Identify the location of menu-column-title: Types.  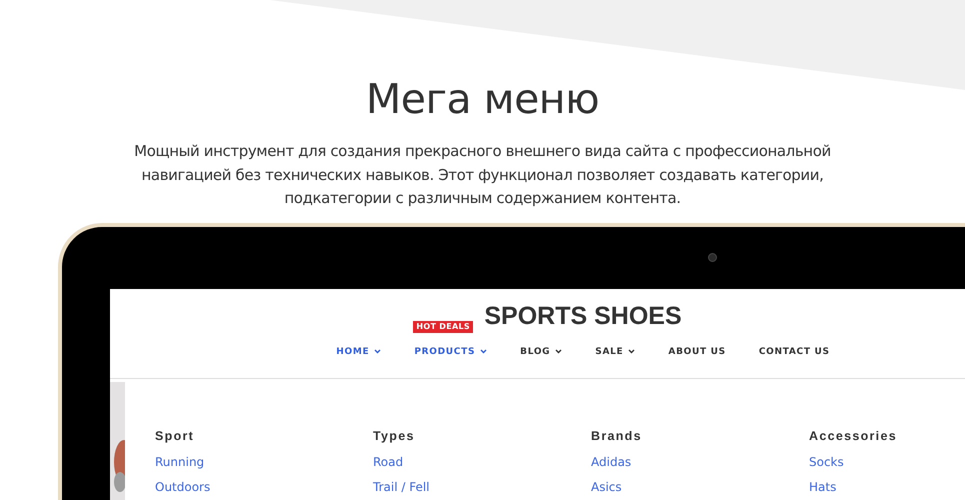
(394, 436).